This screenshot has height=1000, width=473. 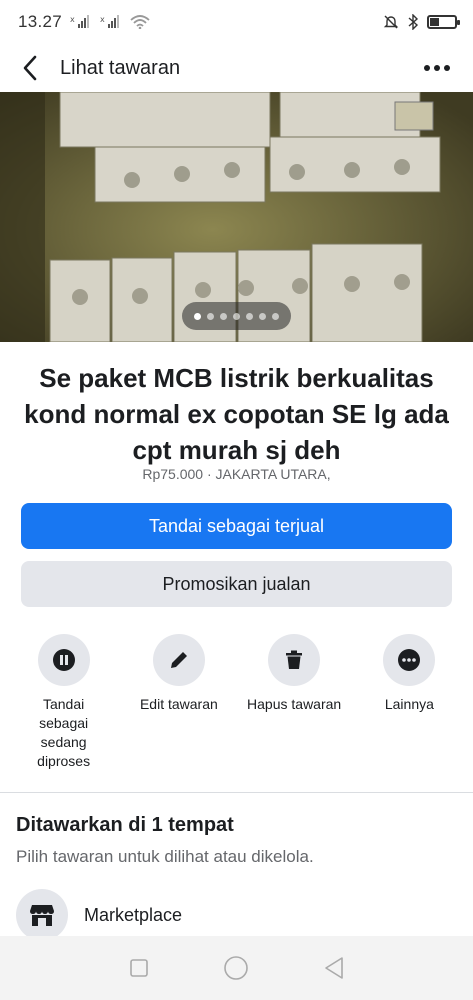 I want to click on back-nav-button, so click(x=334, y=968).